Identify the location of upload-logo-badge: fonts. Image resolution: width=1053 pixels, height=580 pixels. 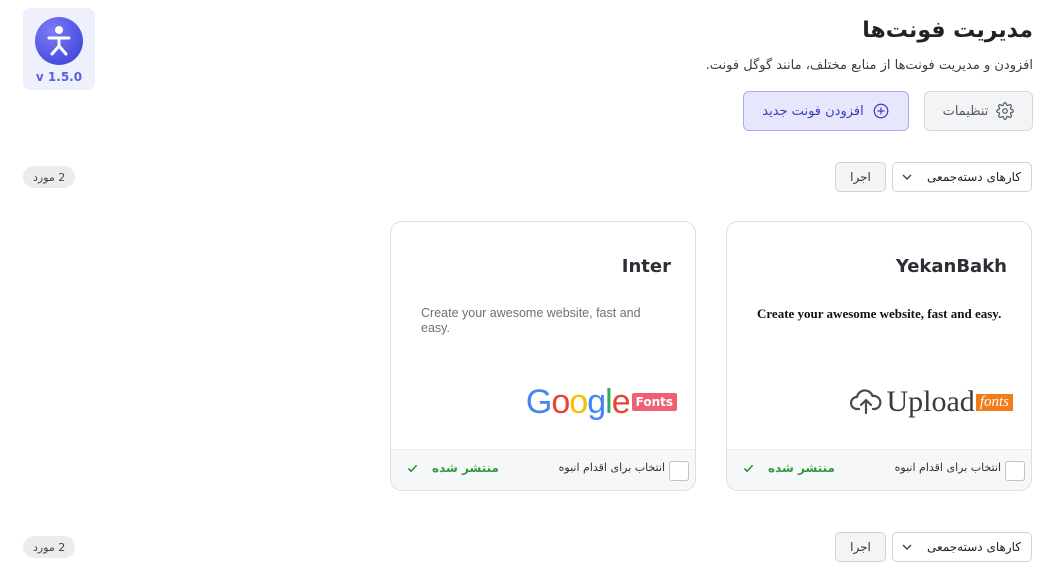
(994, 402).